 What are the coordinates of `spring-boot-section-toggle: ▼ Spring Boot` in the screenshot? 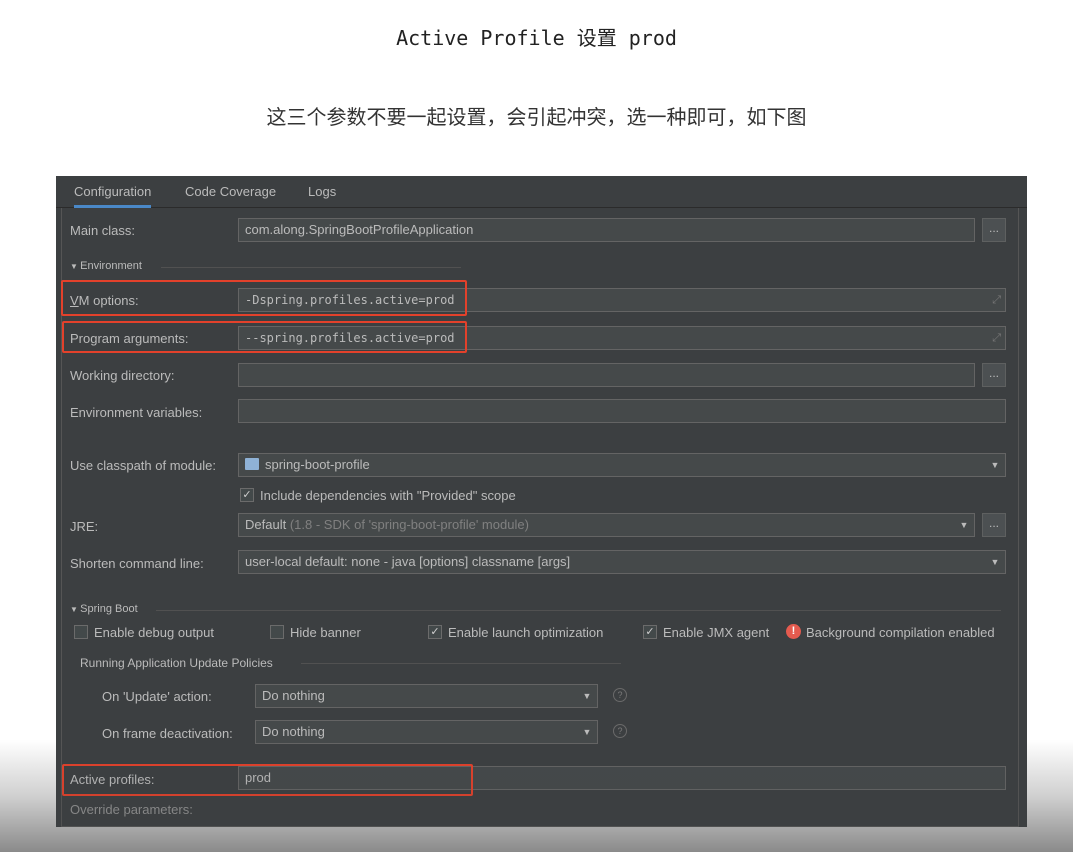 It's located at (104, 609).